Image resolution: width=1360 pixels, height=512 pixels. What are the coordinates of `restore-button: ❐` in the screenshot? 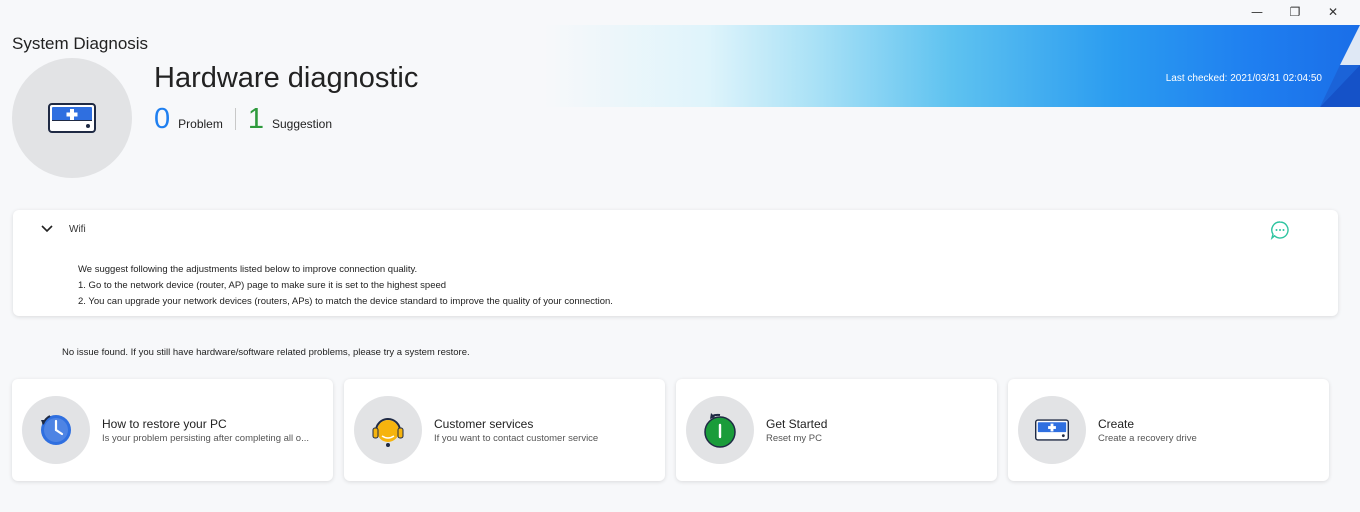 It's located at (1295, 12).